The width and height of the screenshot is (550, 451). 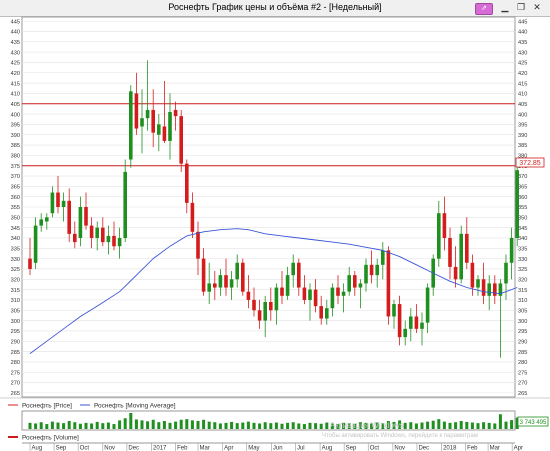 What do you see at coordinates (522, 260) in the screenshot?
I see `y-tick-label: 330` at bounding box center [522, 260].